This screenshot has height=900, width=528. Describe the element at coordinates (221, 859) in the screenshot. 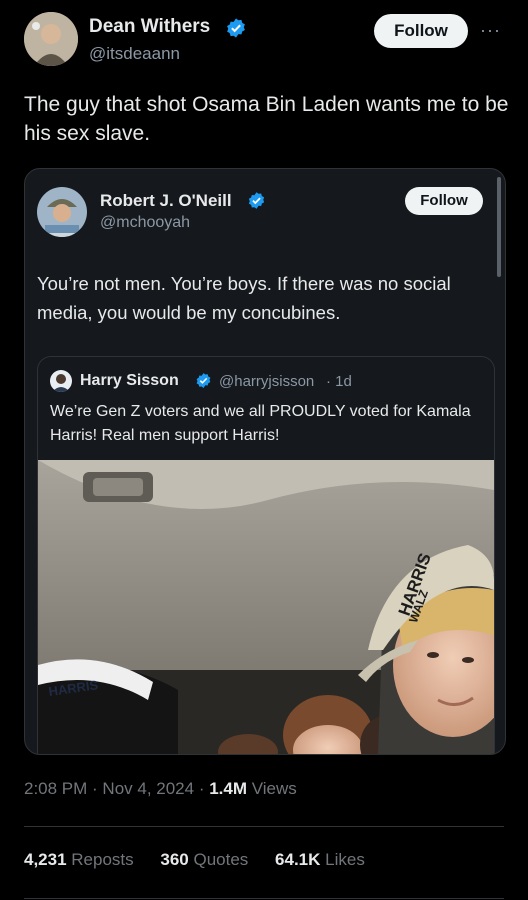

I see `quotes-label: Quotes` at that location.